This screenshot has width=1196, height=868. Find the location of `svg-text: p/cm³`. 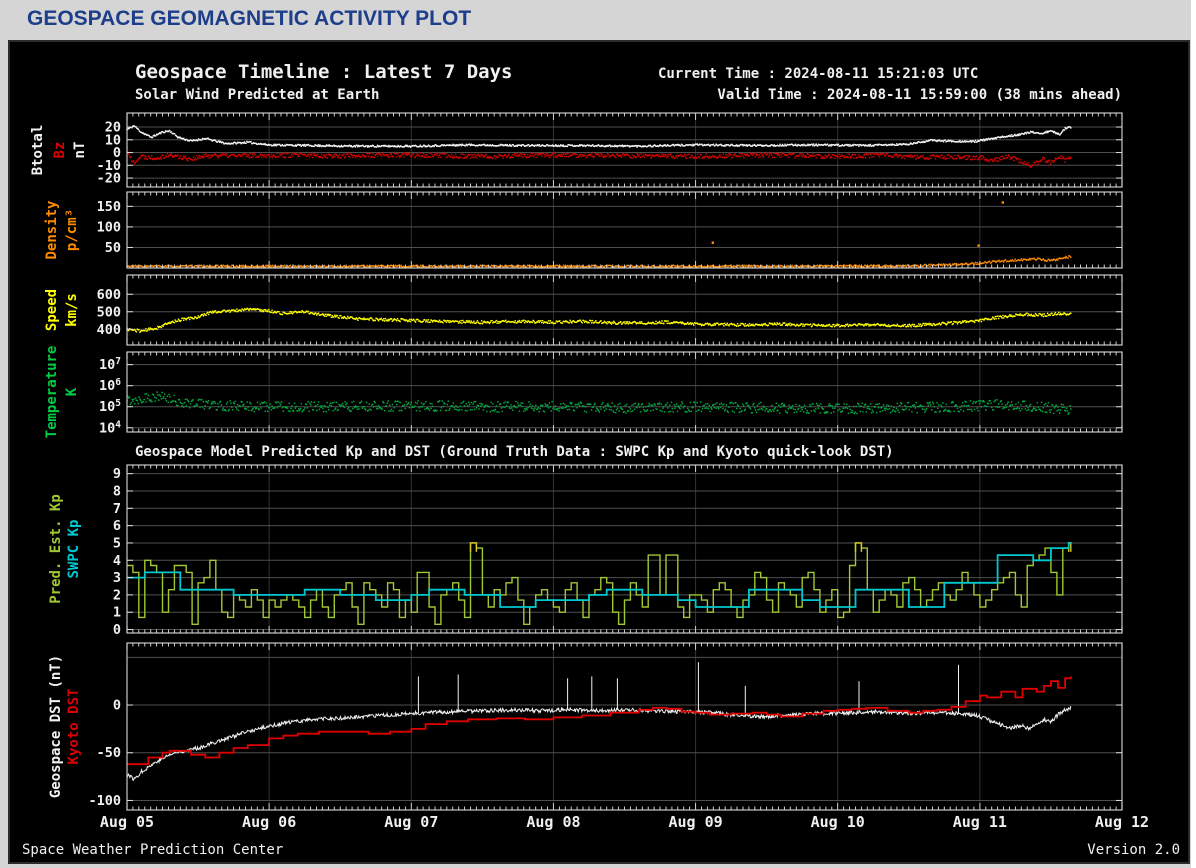

svg-text: p/cm³ is located at coordinates (72, 230).